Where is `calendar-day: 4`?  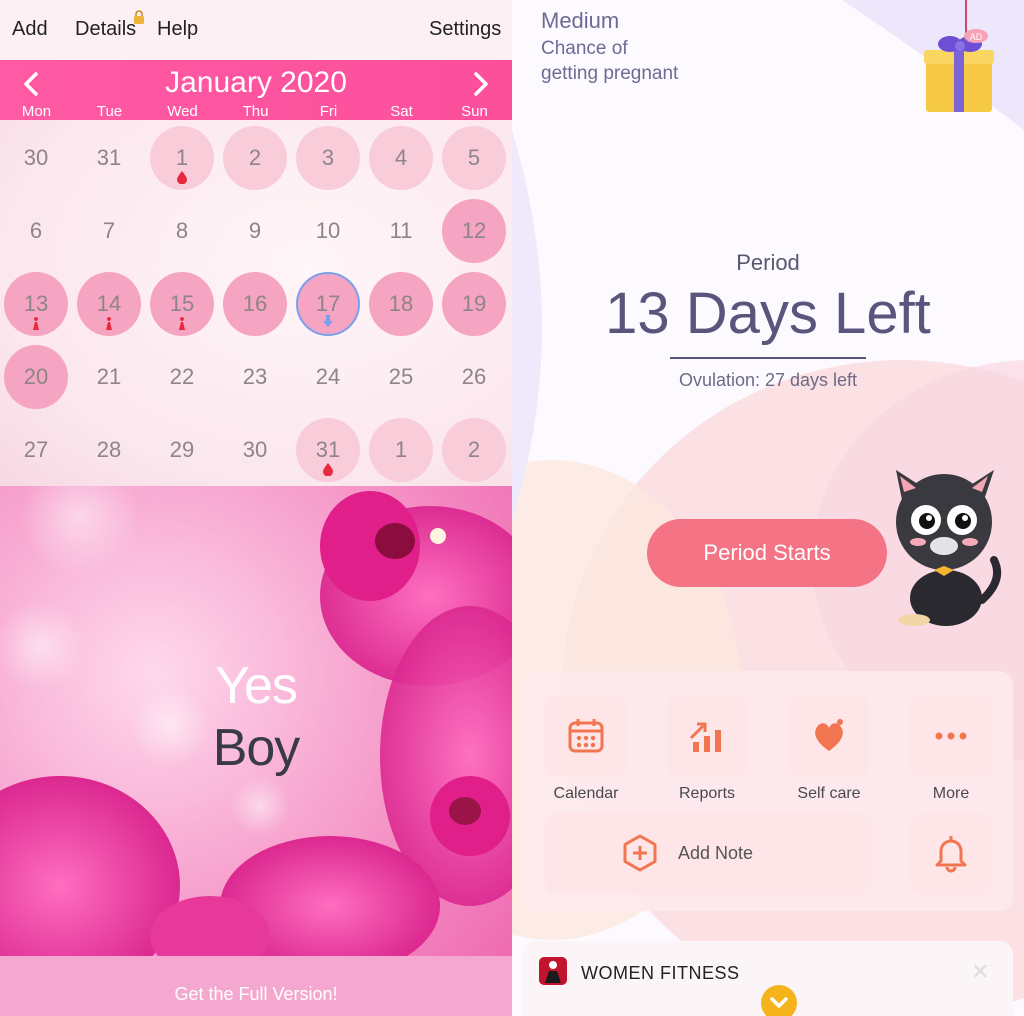
calendar-day: 4 is located at coordinates (401, 158).